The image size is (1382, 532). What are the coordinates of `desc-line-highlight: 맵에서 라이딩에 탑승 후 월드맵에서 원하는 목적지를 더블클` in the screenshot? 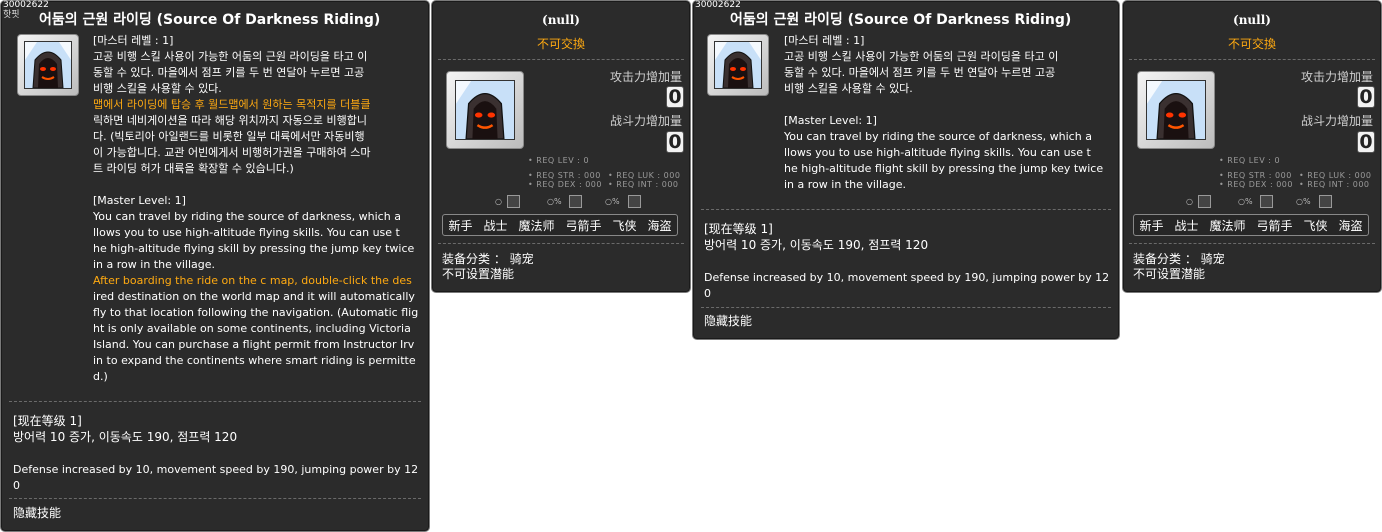 It's located at (232, 104).